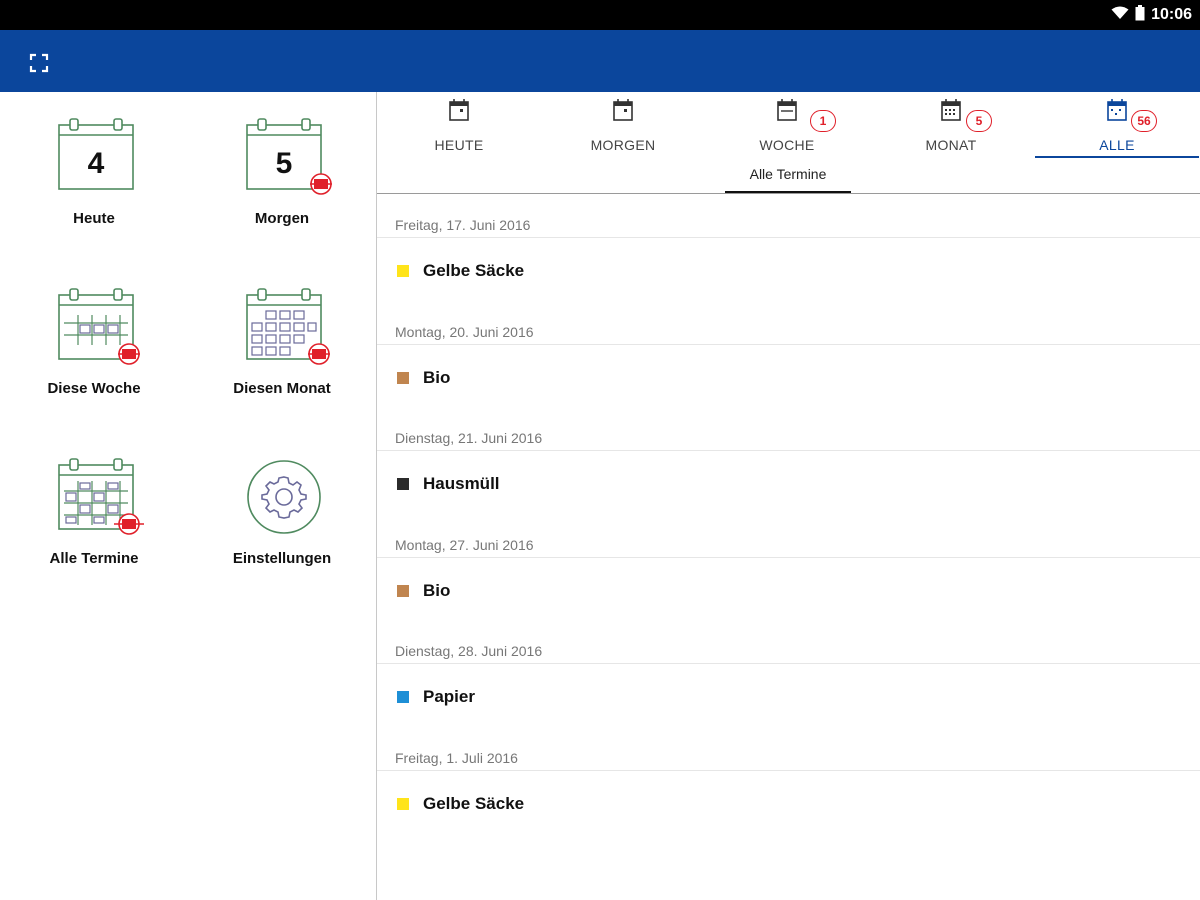 The height and width of the screenshot is (900, 1200). I want to click on tile-label: Morgen, so click(282, 218).